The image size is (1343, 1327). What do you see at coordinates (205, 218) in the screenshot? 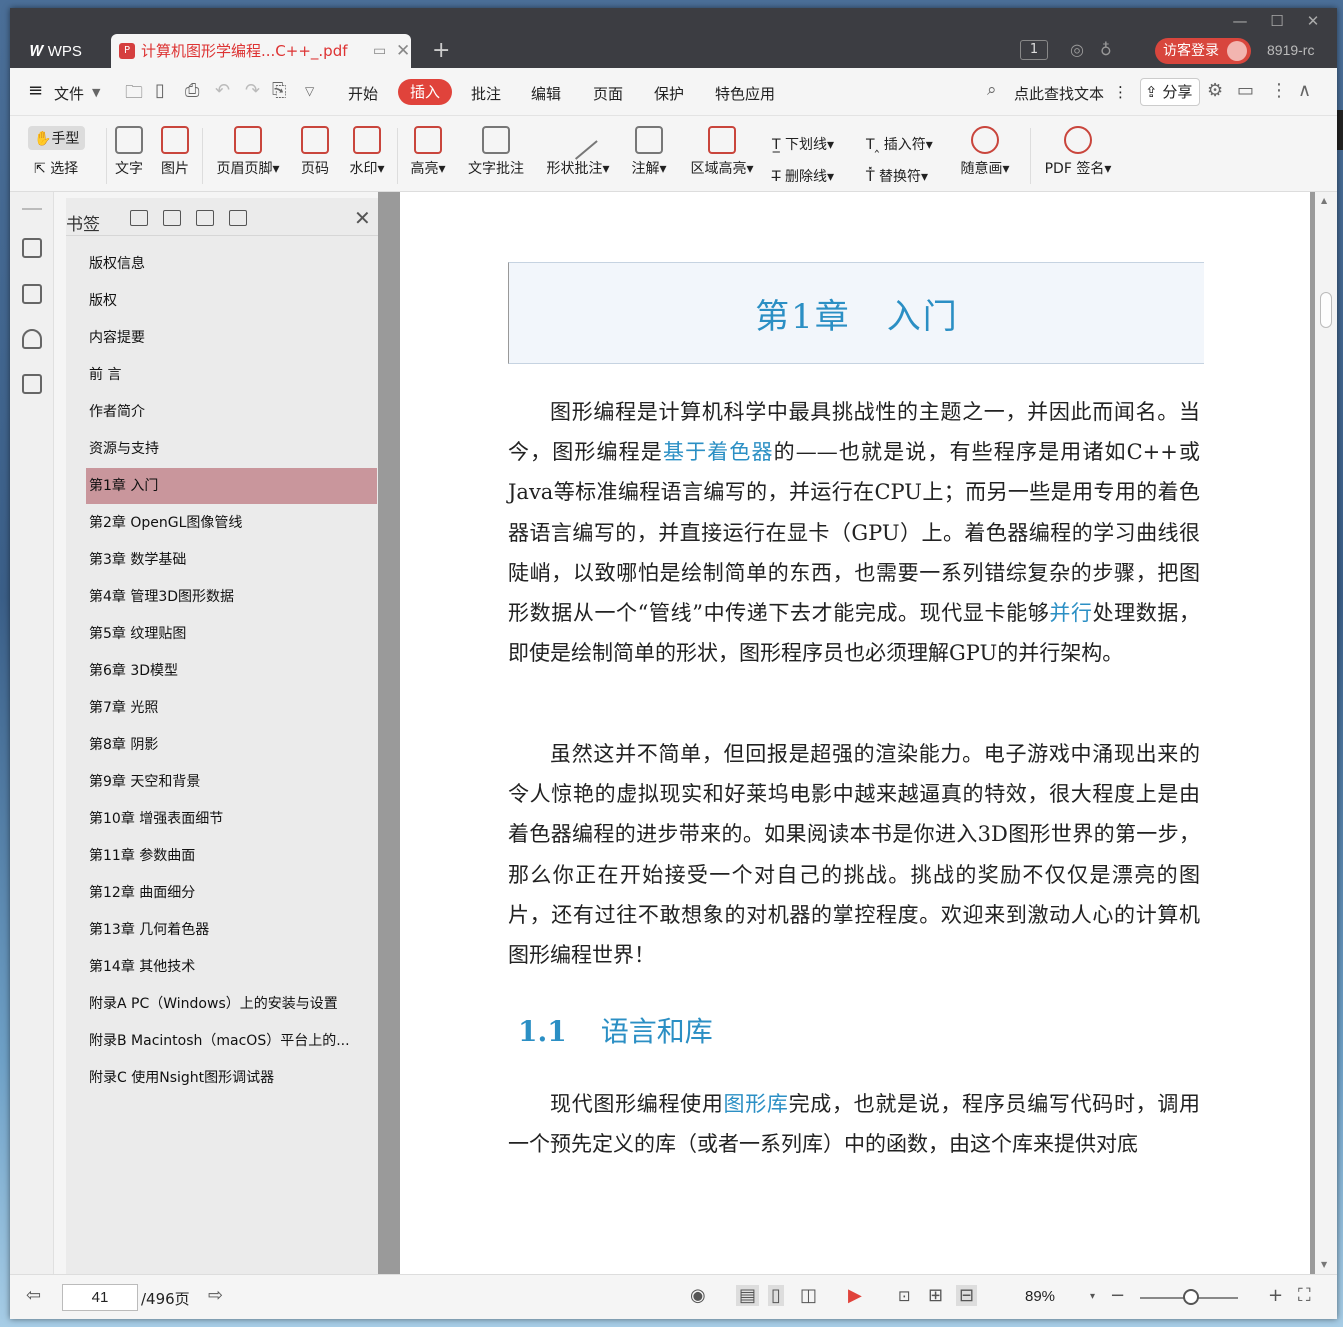
I see `expand-bookmark-icon` at bounding box center [205, 218].